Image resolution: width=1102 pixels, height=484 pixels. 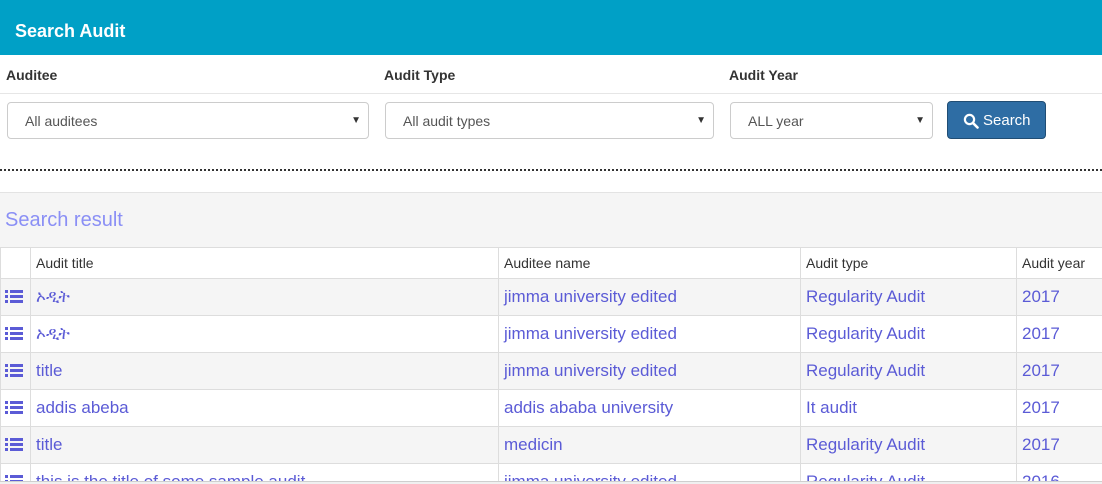 What do you see at coordinates (15, 263) in the screenshot?
I see `column-header-icon` at bounding box center [15, 263].